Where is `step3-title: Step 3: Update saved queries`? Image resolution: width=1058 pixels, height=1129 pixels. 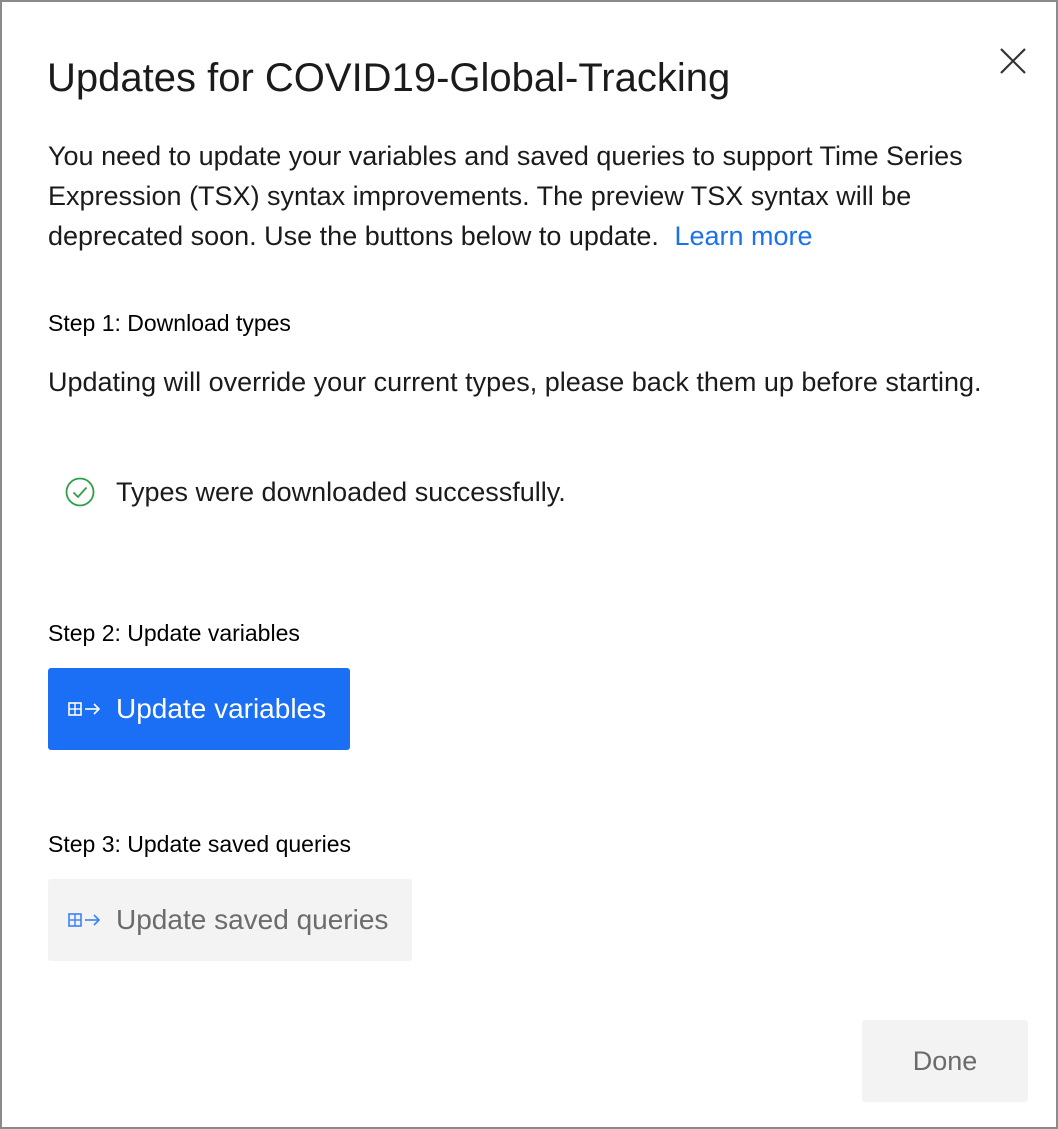 step3-title: Step 3: Update saved queries is located at coordinates (200, 844).